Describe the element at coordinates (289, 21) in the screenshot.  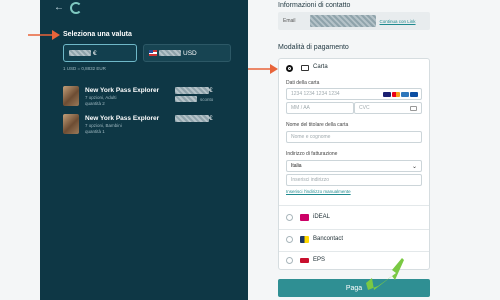
I see `email-label: Email` at that location.